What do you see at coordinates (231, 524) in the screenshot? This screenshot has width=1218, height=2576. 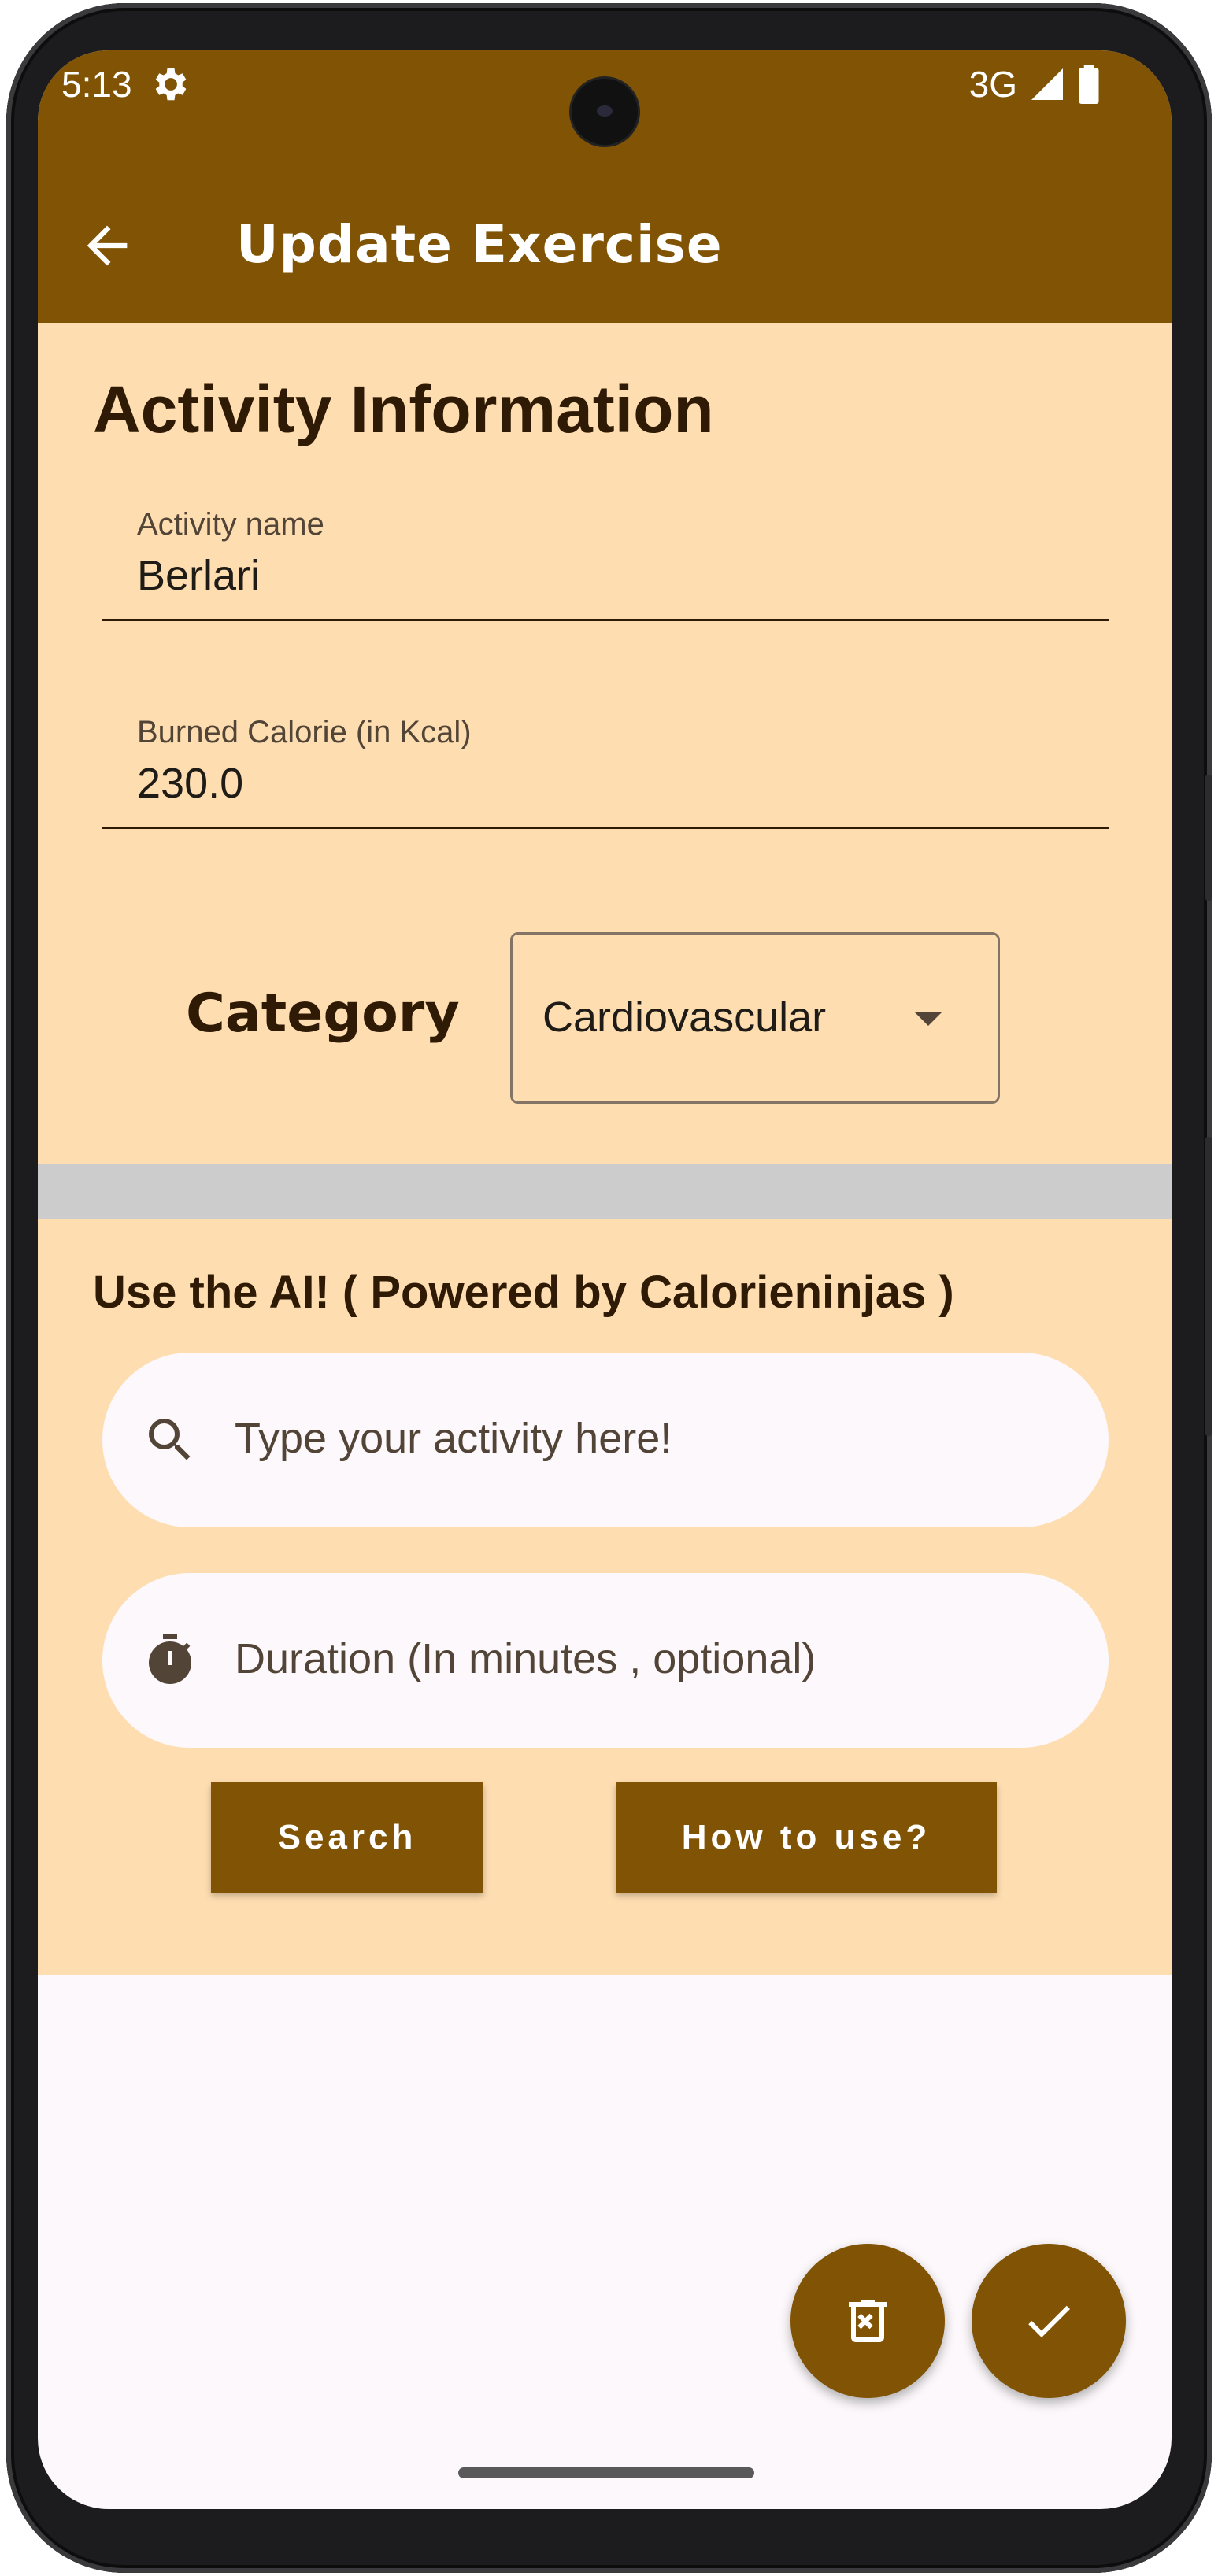 I see `activity-name-label: Activity name` at bounding box center [231, 524].